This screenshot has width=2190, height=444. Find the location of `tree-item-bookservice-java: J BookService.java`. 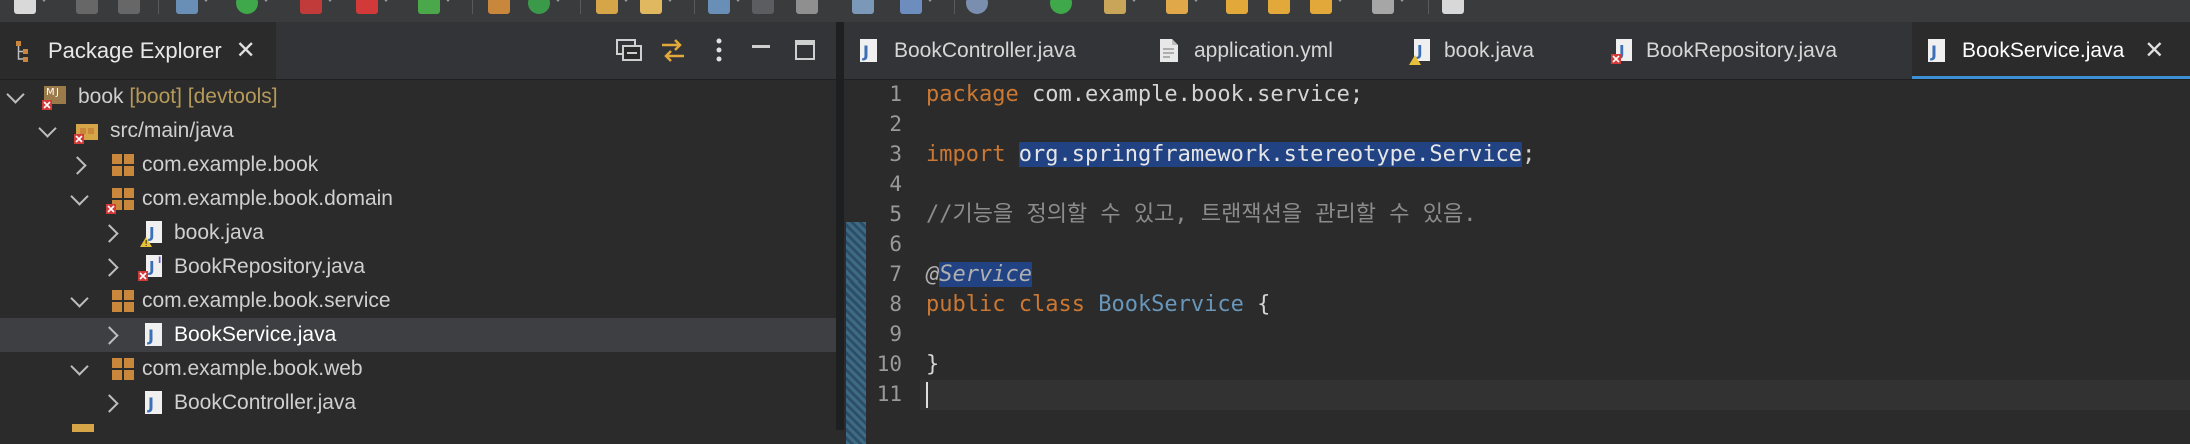

tree-item-bookservice-java: J BookService.java is located at coordinates (418, 335).